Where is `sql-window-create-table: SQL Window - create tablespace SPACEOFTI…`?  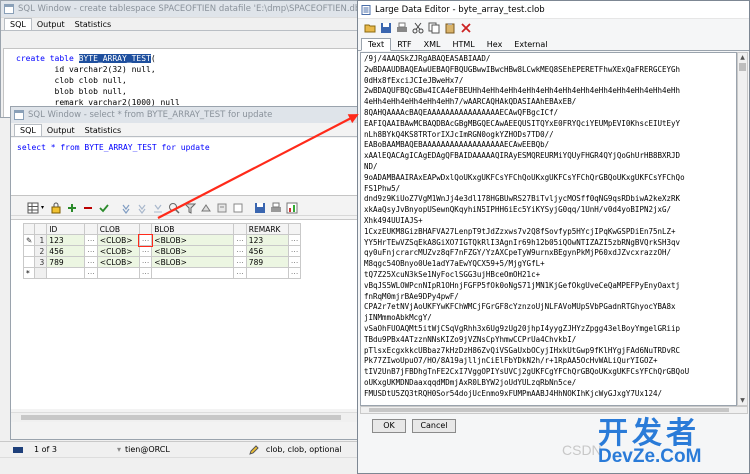
sql-window-create-table: SQL Window - create tablespace SPACEOFTI… is located at coordinates (183, 59).